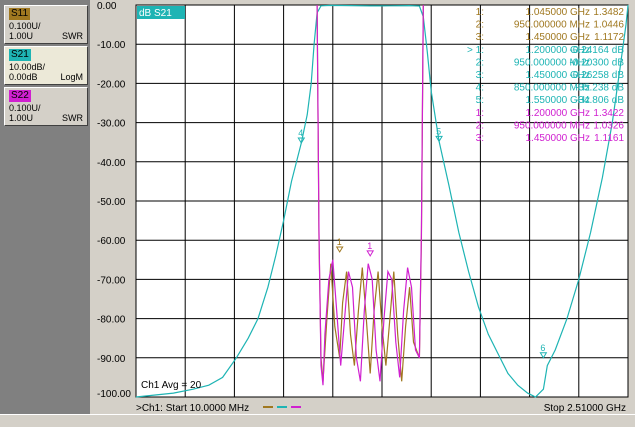 Image resolution: width=635 pixels, height=427 pixels. I want to click on marker-readout-value: -0.20300 dB, so click(597, 62).